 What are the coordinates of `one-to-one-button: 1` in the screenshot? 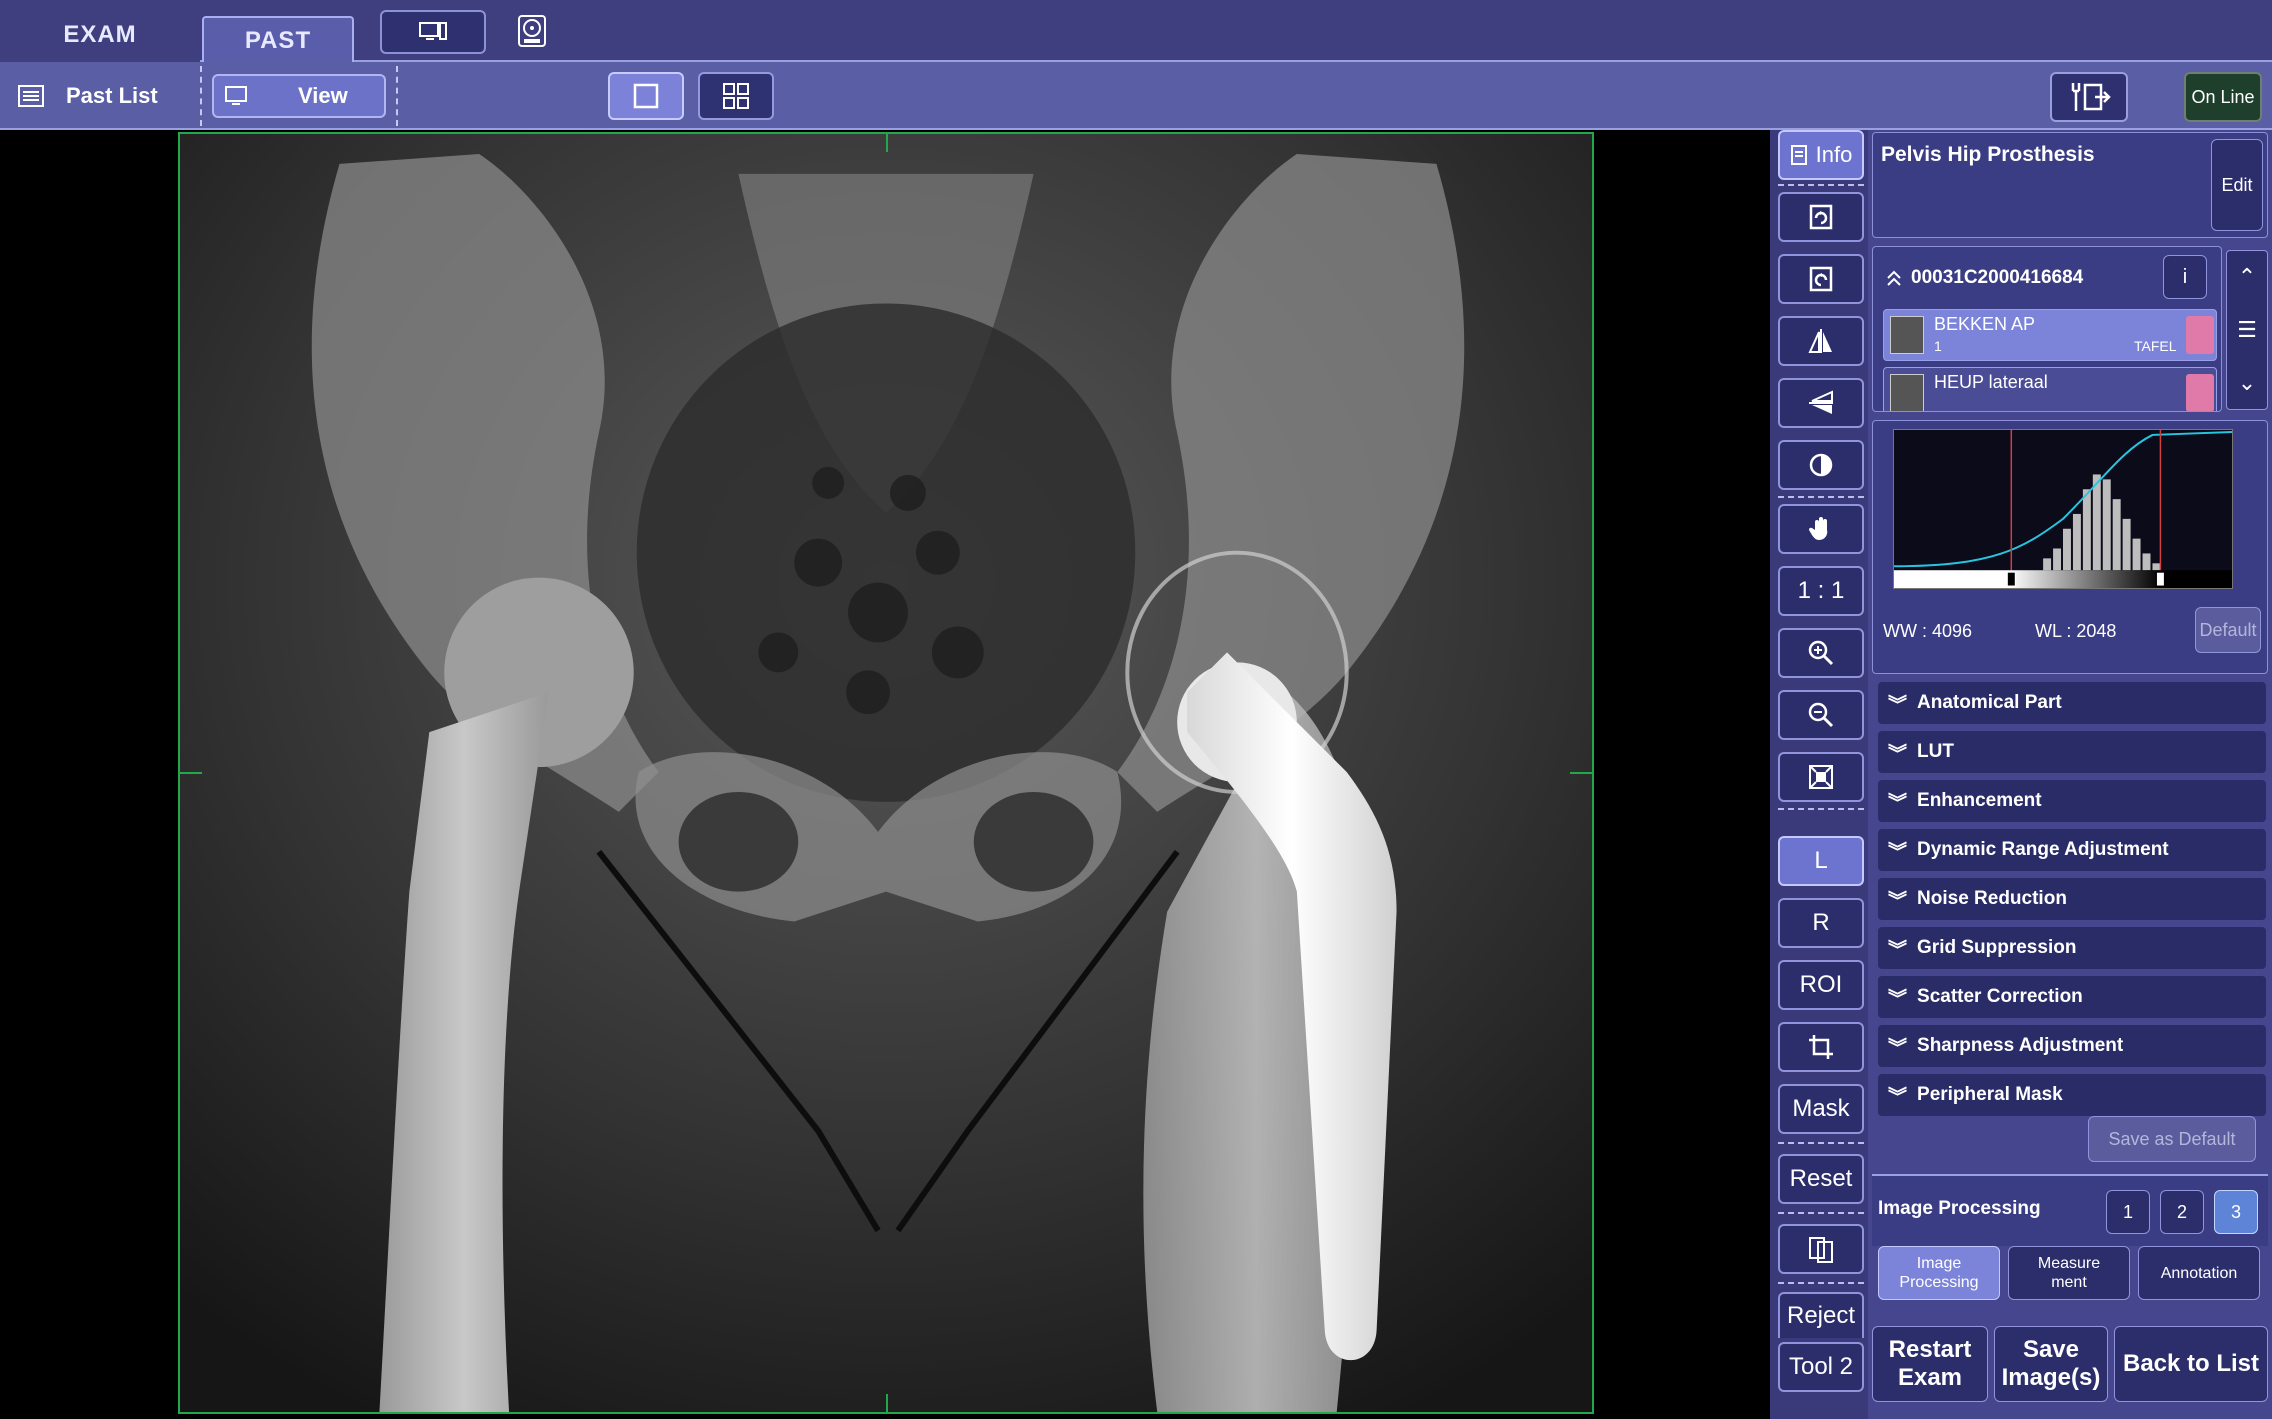 It's located at (1821, 591).